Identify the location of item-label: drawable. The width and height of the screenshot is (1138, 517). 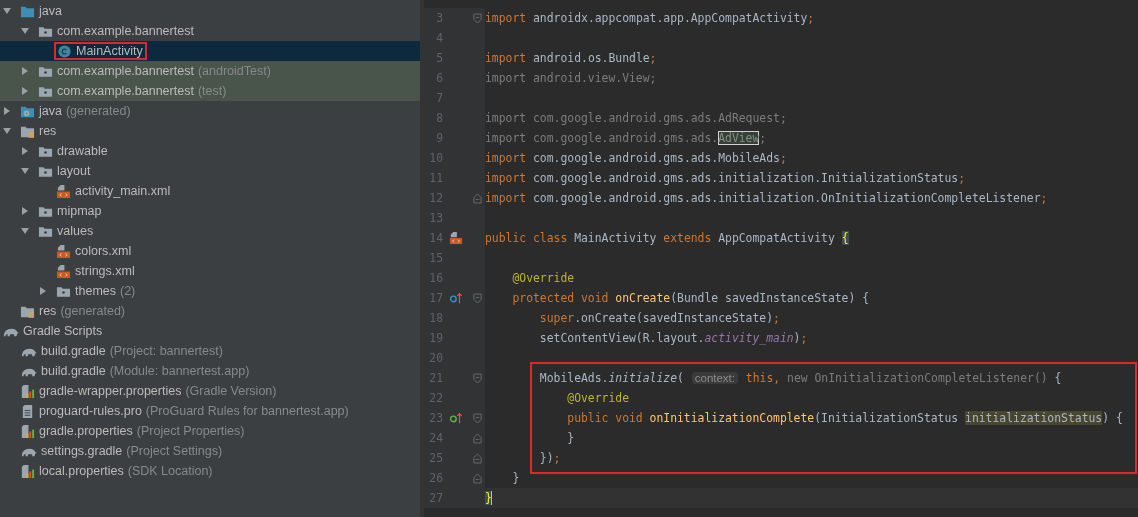
(82, 151).